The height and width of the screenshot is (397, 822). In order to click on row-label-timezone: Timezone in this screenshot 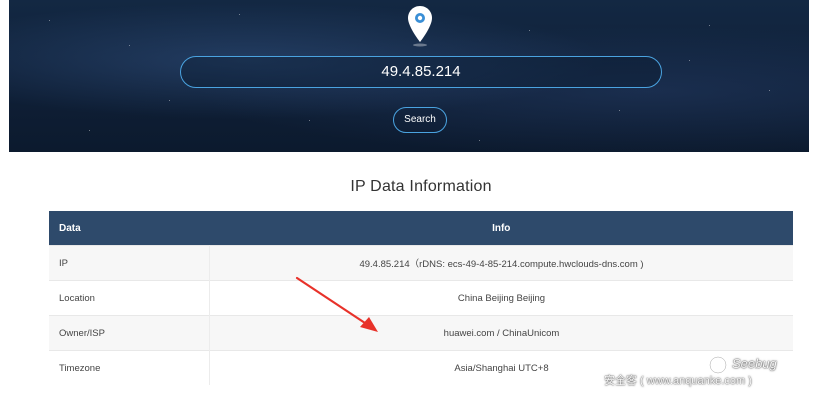, I will do `click(129, 367)`.